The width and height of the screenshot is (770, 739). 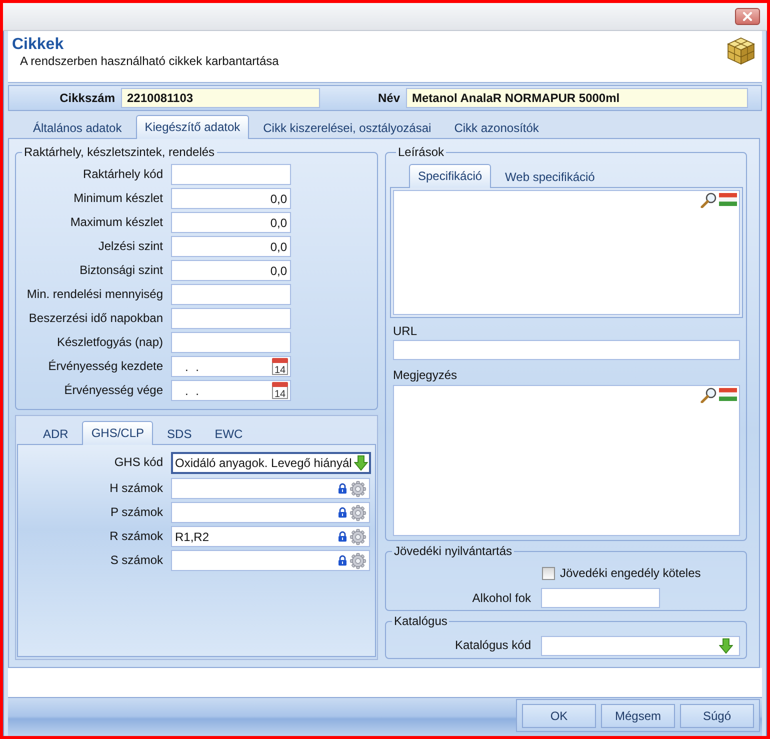 What do you see at coordinates (135, 536) in the screenshot?
I see `field-label: R számok` at bounding box center [135, 536].